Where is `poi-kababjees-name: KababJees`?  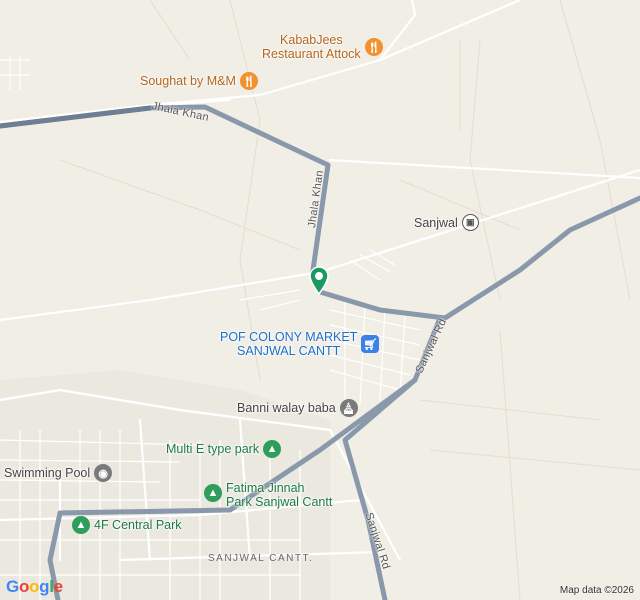
poi-kababjees-name: KababJees is located at coordinates (311, 40).